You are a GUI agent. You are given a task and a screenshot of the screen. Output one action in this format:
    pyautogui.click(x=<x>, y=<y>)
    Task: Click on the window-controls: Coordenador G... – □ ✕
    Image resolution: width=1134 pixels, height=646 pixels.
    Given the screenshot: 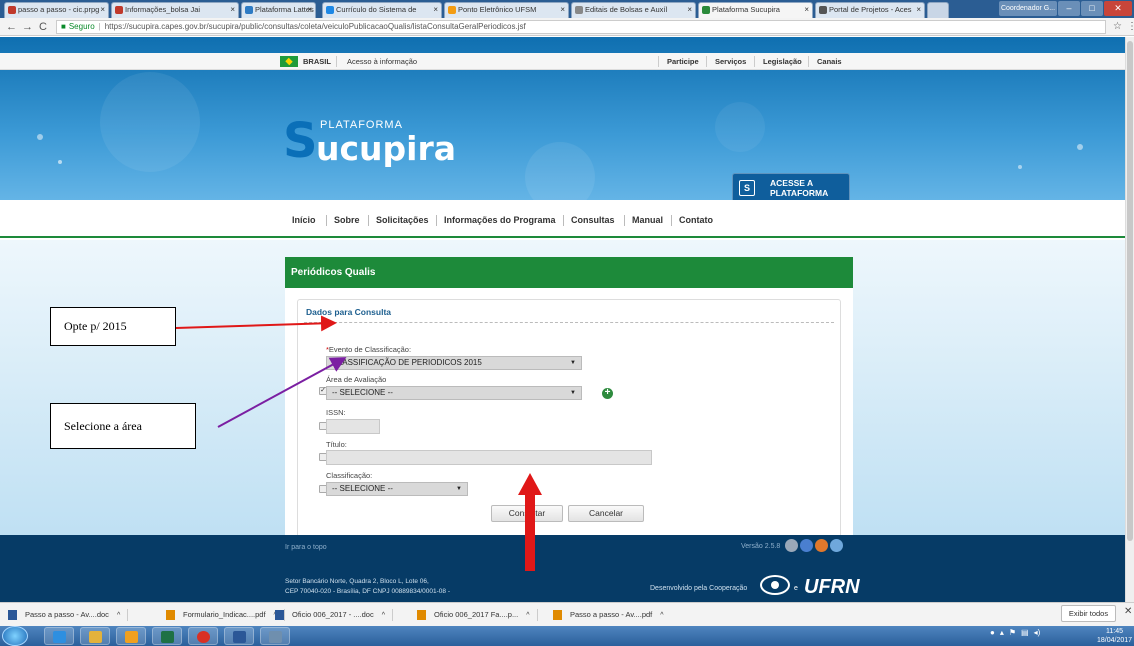 What is the action you would take?
    pyautogui.click(x=1065, y=8)
    